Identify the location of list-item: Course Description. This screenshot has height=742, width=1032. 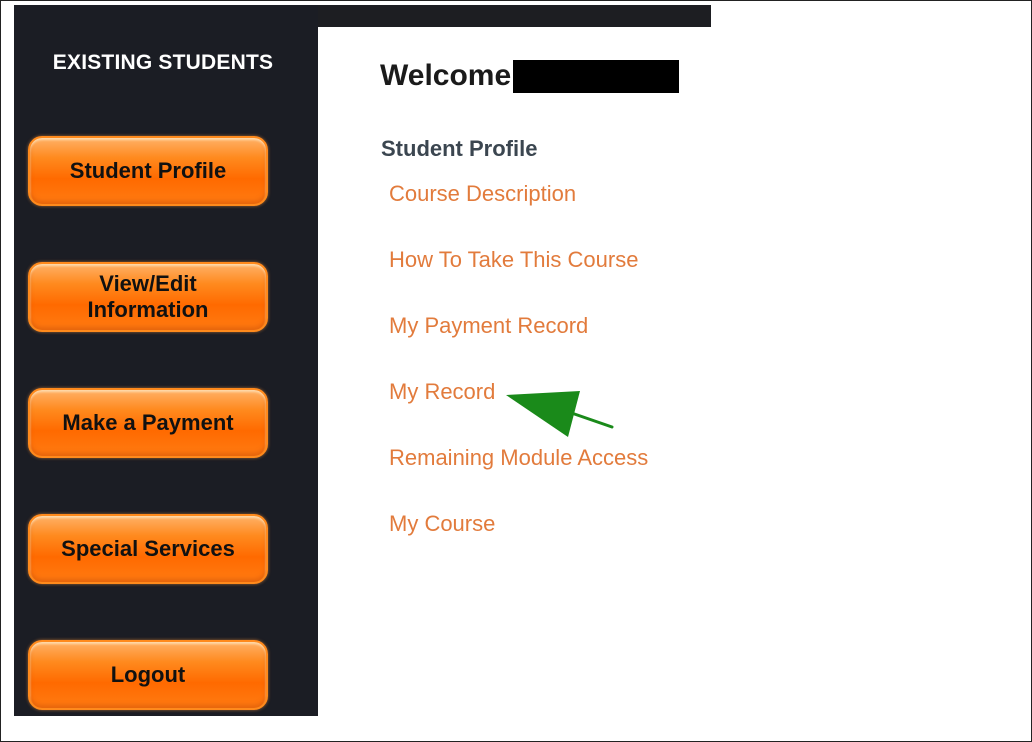
(518, 214).